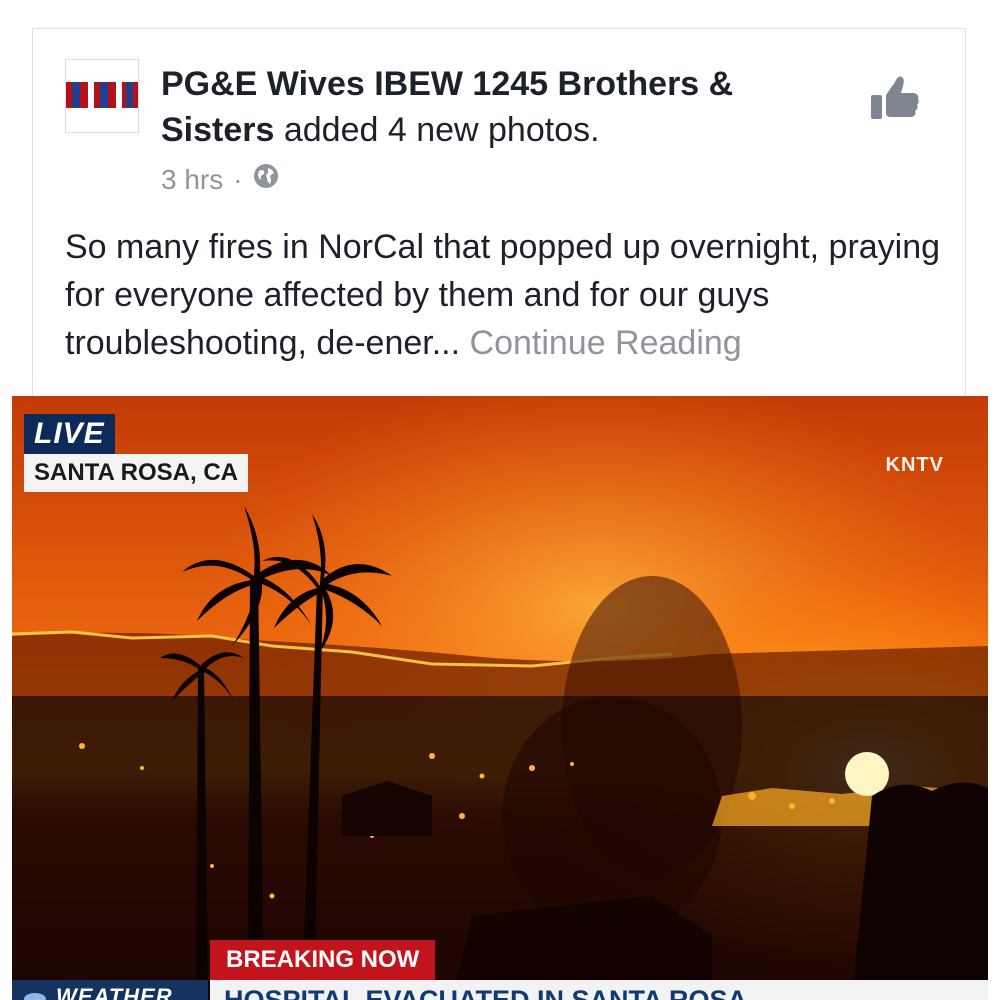  I want to click on weather-label: WEATHER, so click(114, 992).